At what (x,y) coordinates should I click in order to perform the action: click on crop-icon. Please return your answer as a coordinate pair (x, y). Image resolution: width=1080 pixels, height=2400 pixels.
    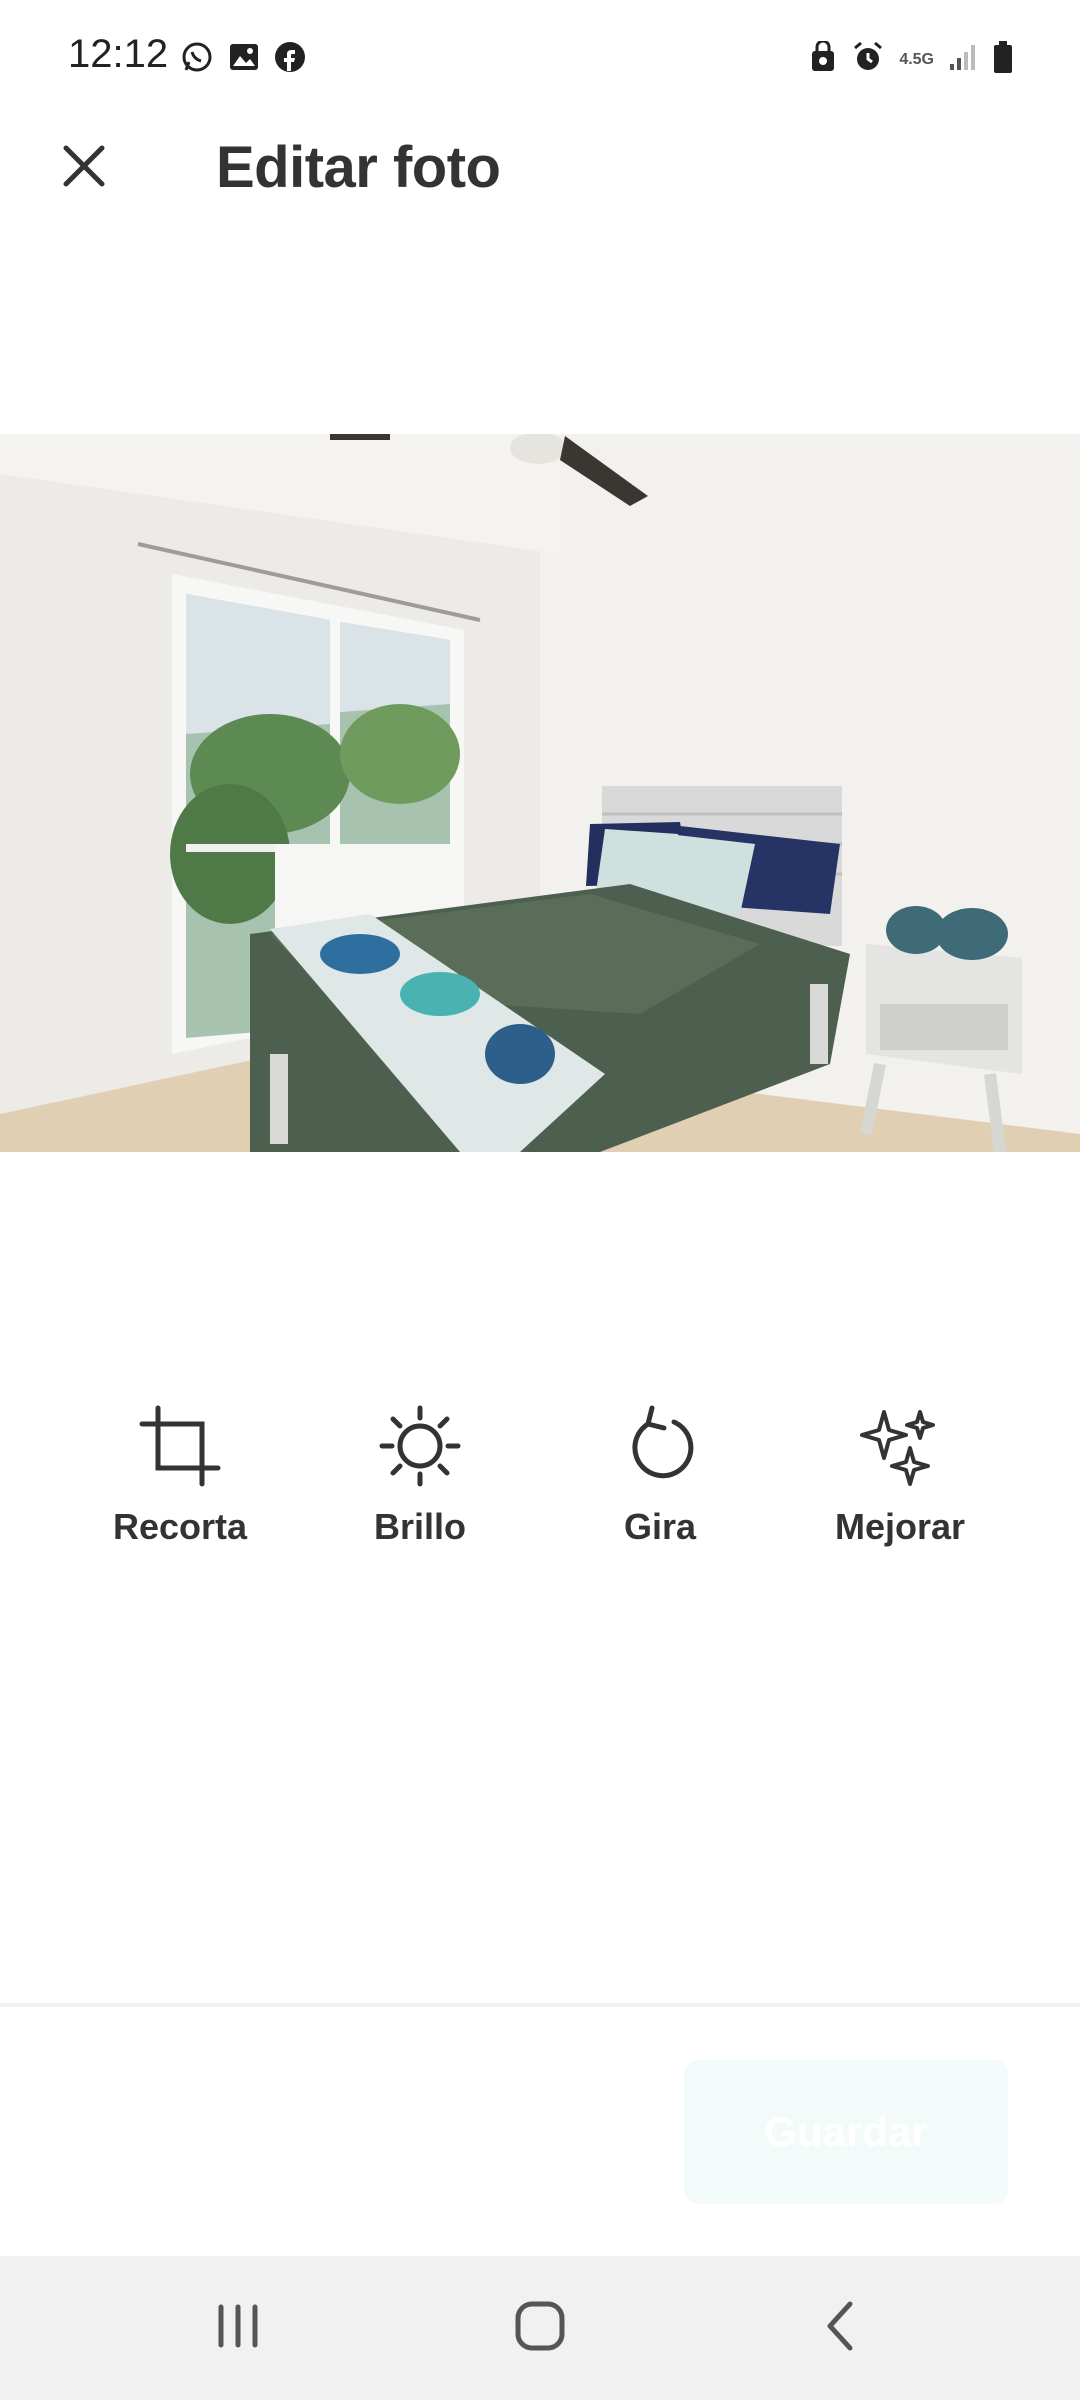
    Looking at the image, I should click on (180, 1446).